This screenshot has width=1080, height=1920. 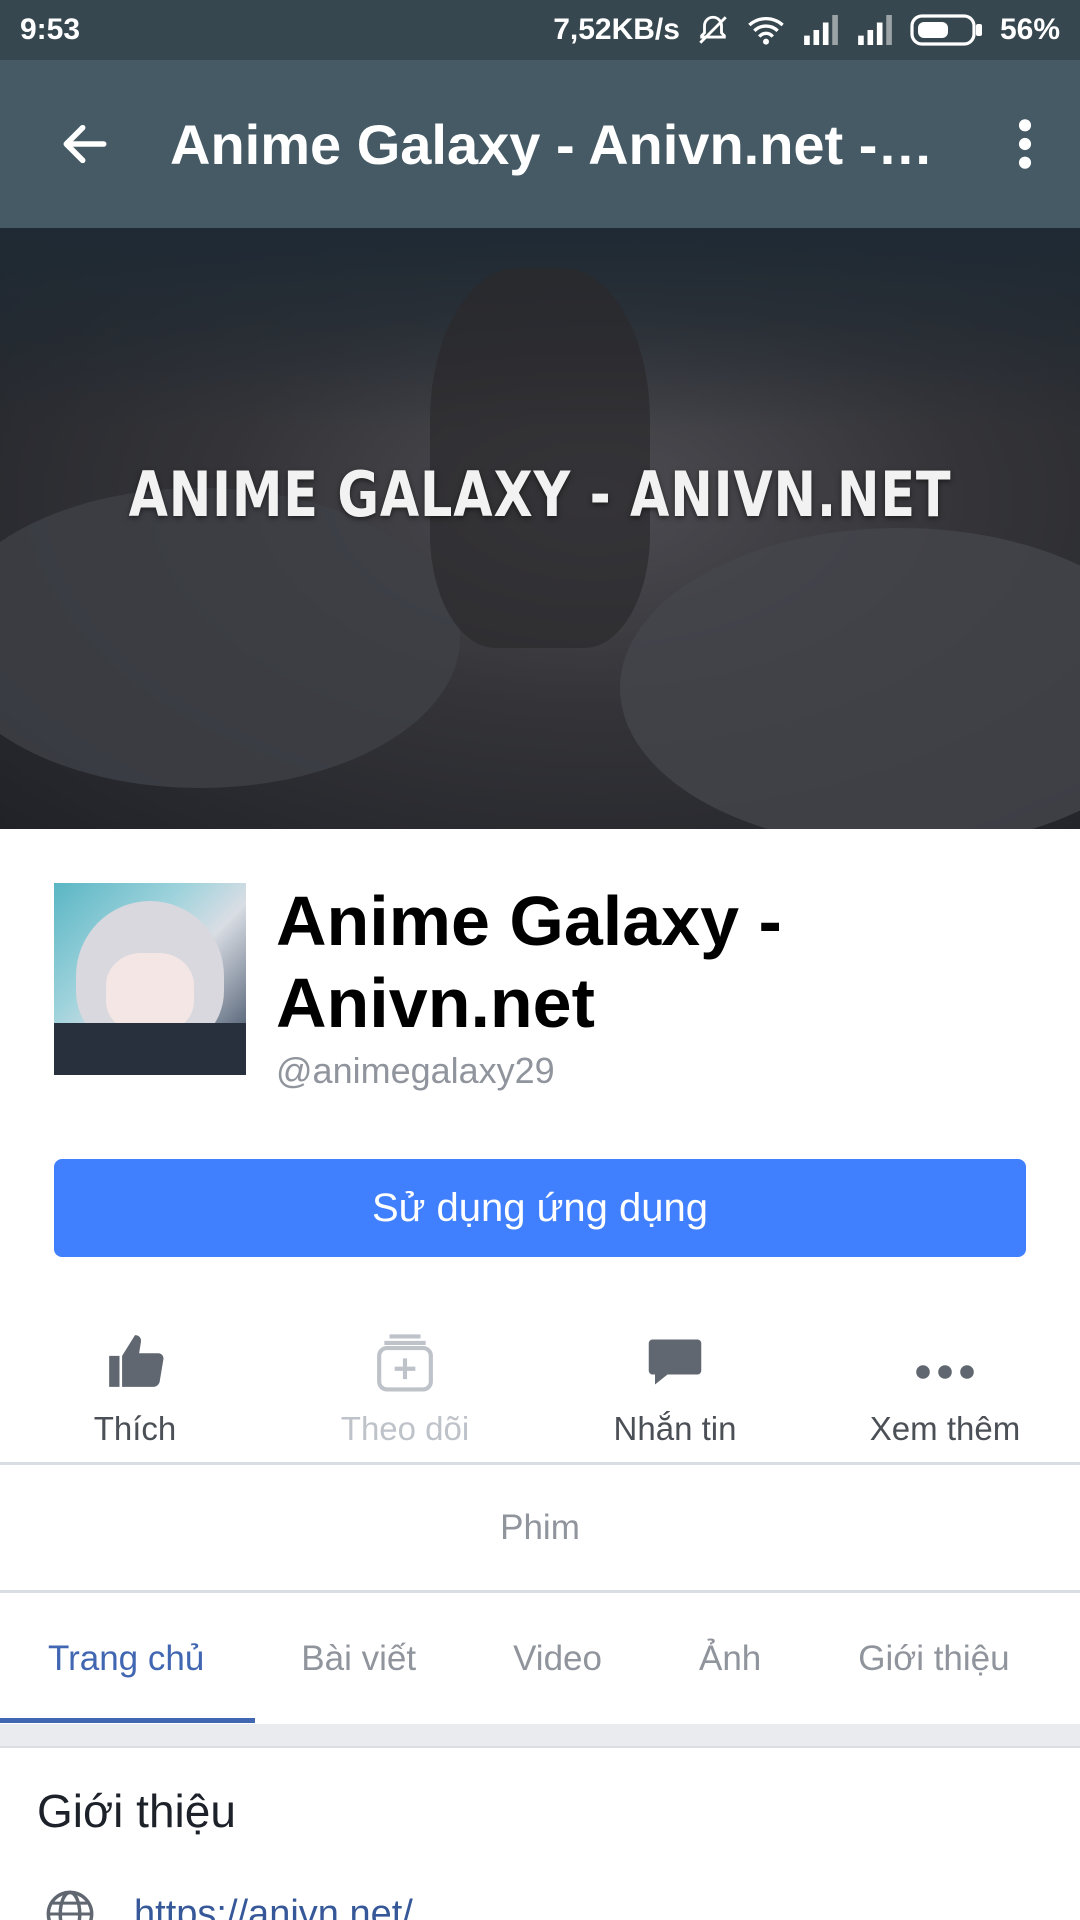 I want to click on action-row: Thích Theo dõi Nhắn tin Xem thêm, so click(x=540, y=1380).